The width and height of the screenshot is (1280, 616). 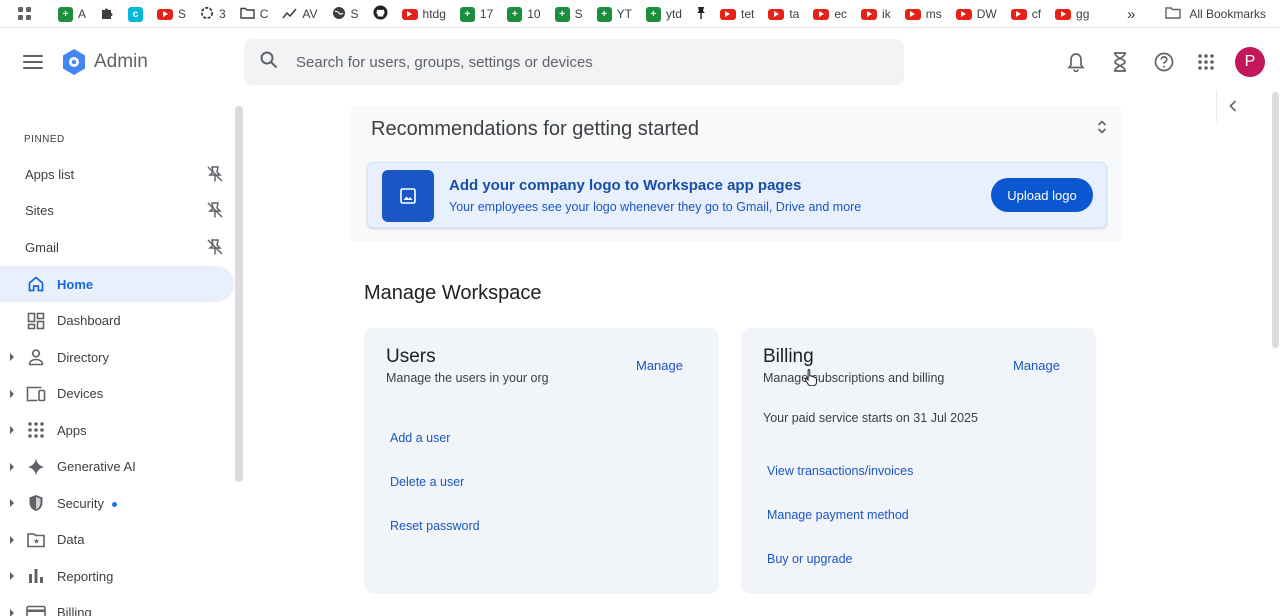 I want to click on bookmark-item: + S, so click(x=568, y=14).